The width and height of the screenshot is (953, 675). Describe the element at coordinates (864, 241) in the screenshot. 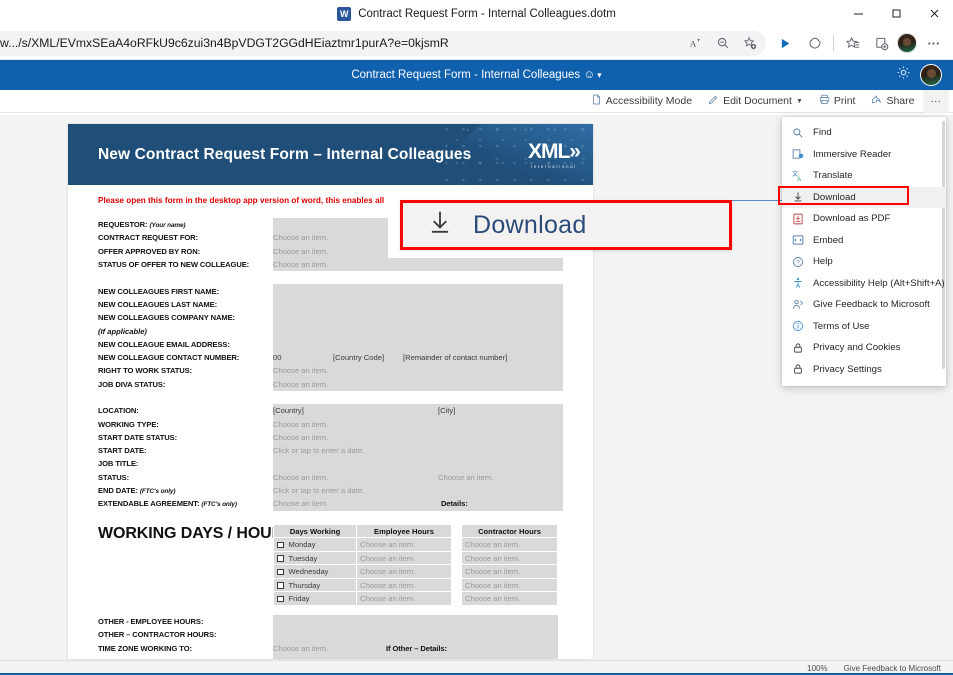

I see `menu-item-embed: Embed` at that location.